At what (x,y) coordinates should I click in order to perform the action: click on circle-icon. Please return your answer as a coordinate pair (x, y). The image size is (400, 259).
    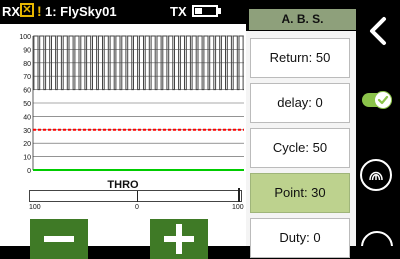
    Looking at the image, I should click on (377, 245).